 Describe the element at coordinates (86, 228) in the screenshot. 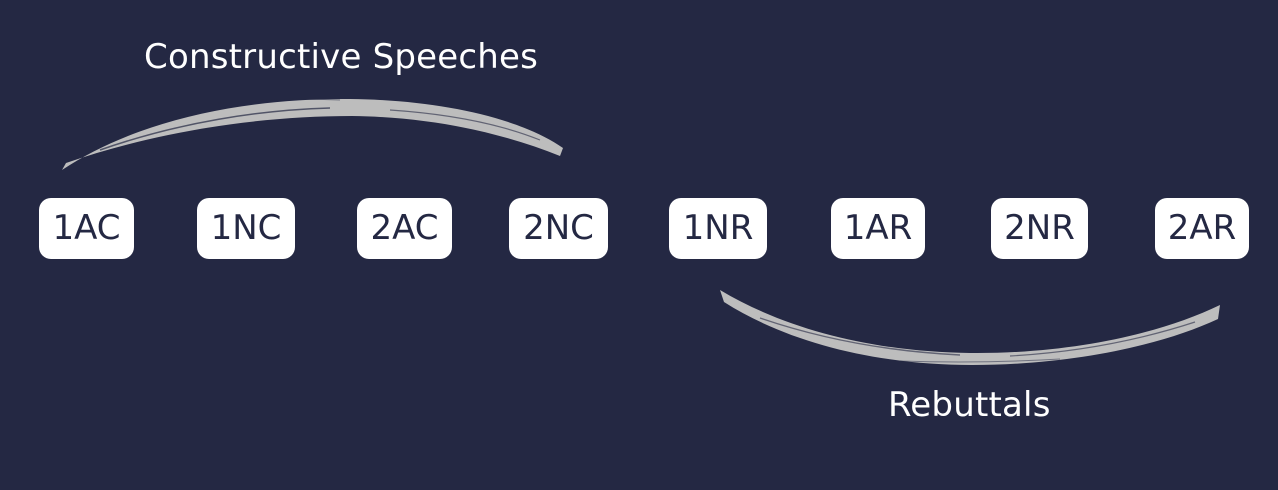

I see `speech-chip-1ac: 1AC` at that location.